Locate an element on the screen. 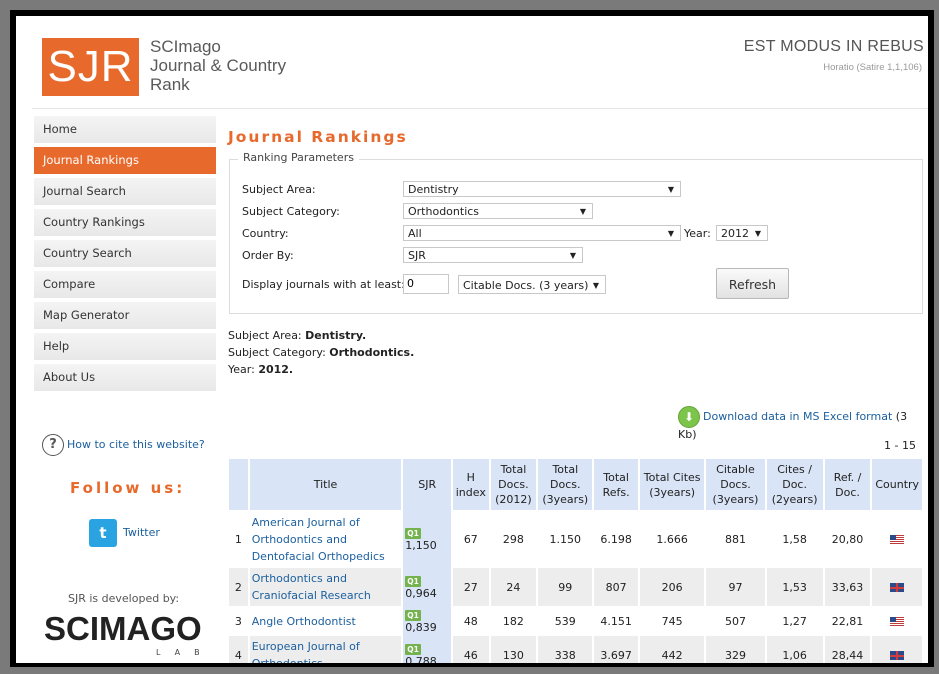 This screenshot has width=939, height=674. header-td-line2: Docs. is located at coordinates (513, 484).